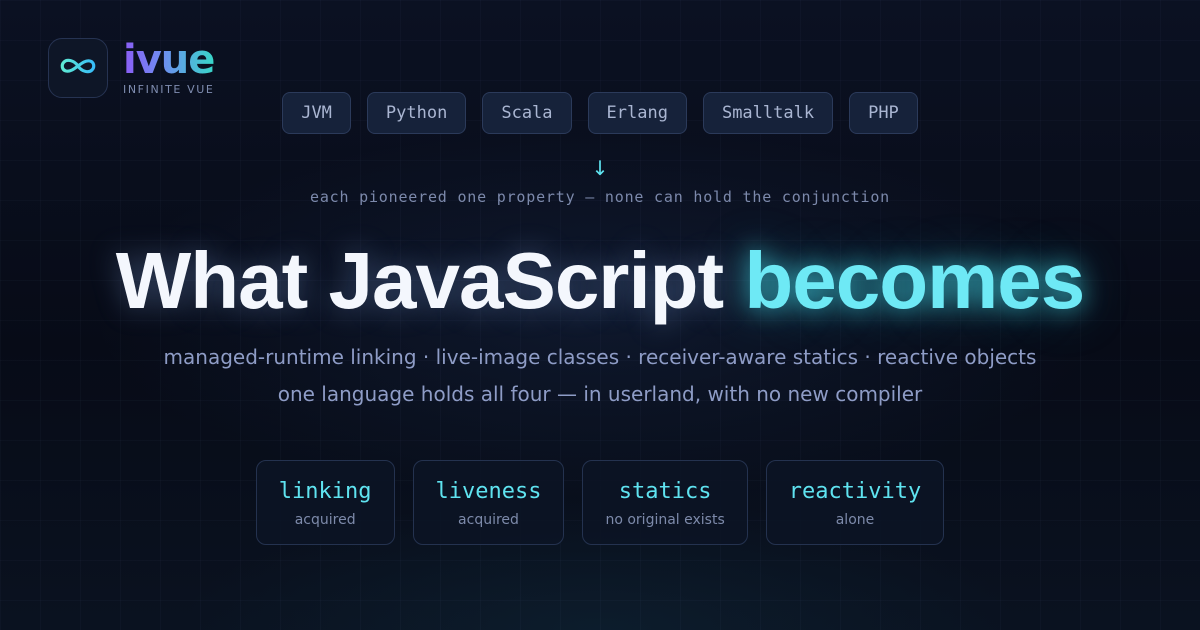 This screenshot has width=1200, height=630. Describe the element at coordinates (855, 491) in the screenshot. I see `card-title: reactivity` at that location.